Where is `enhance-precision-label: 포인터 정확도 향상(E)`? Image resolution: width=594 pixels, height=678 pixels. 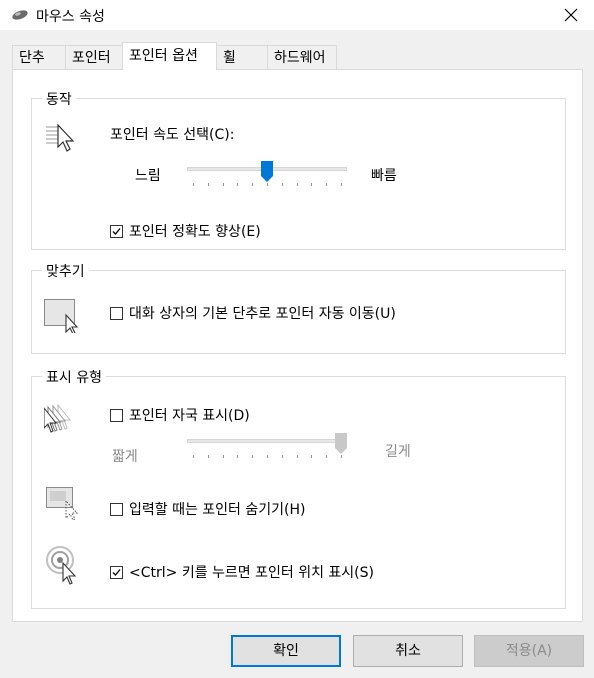 enhance-precision-label: 포인터 정확도 향상(E) is located at coordinates (195, 232).